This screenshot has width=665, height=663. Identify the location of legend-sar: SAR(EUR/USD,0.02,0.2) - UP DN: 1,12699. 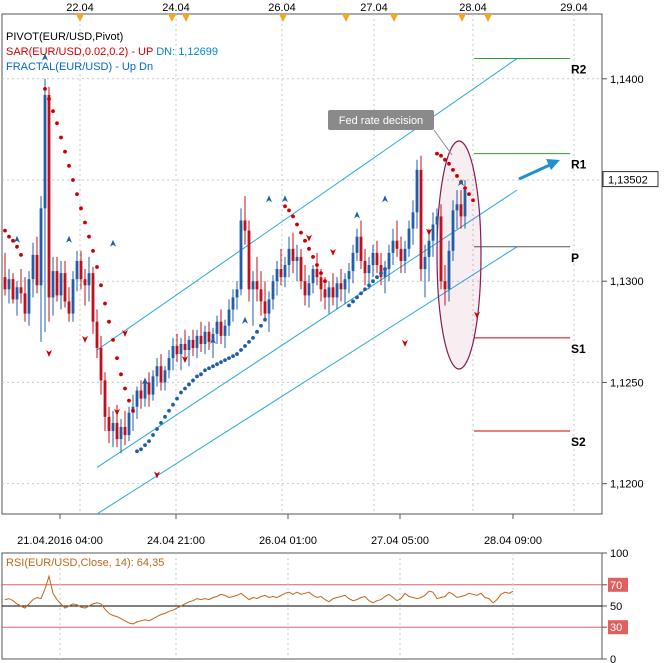
(112, 52).